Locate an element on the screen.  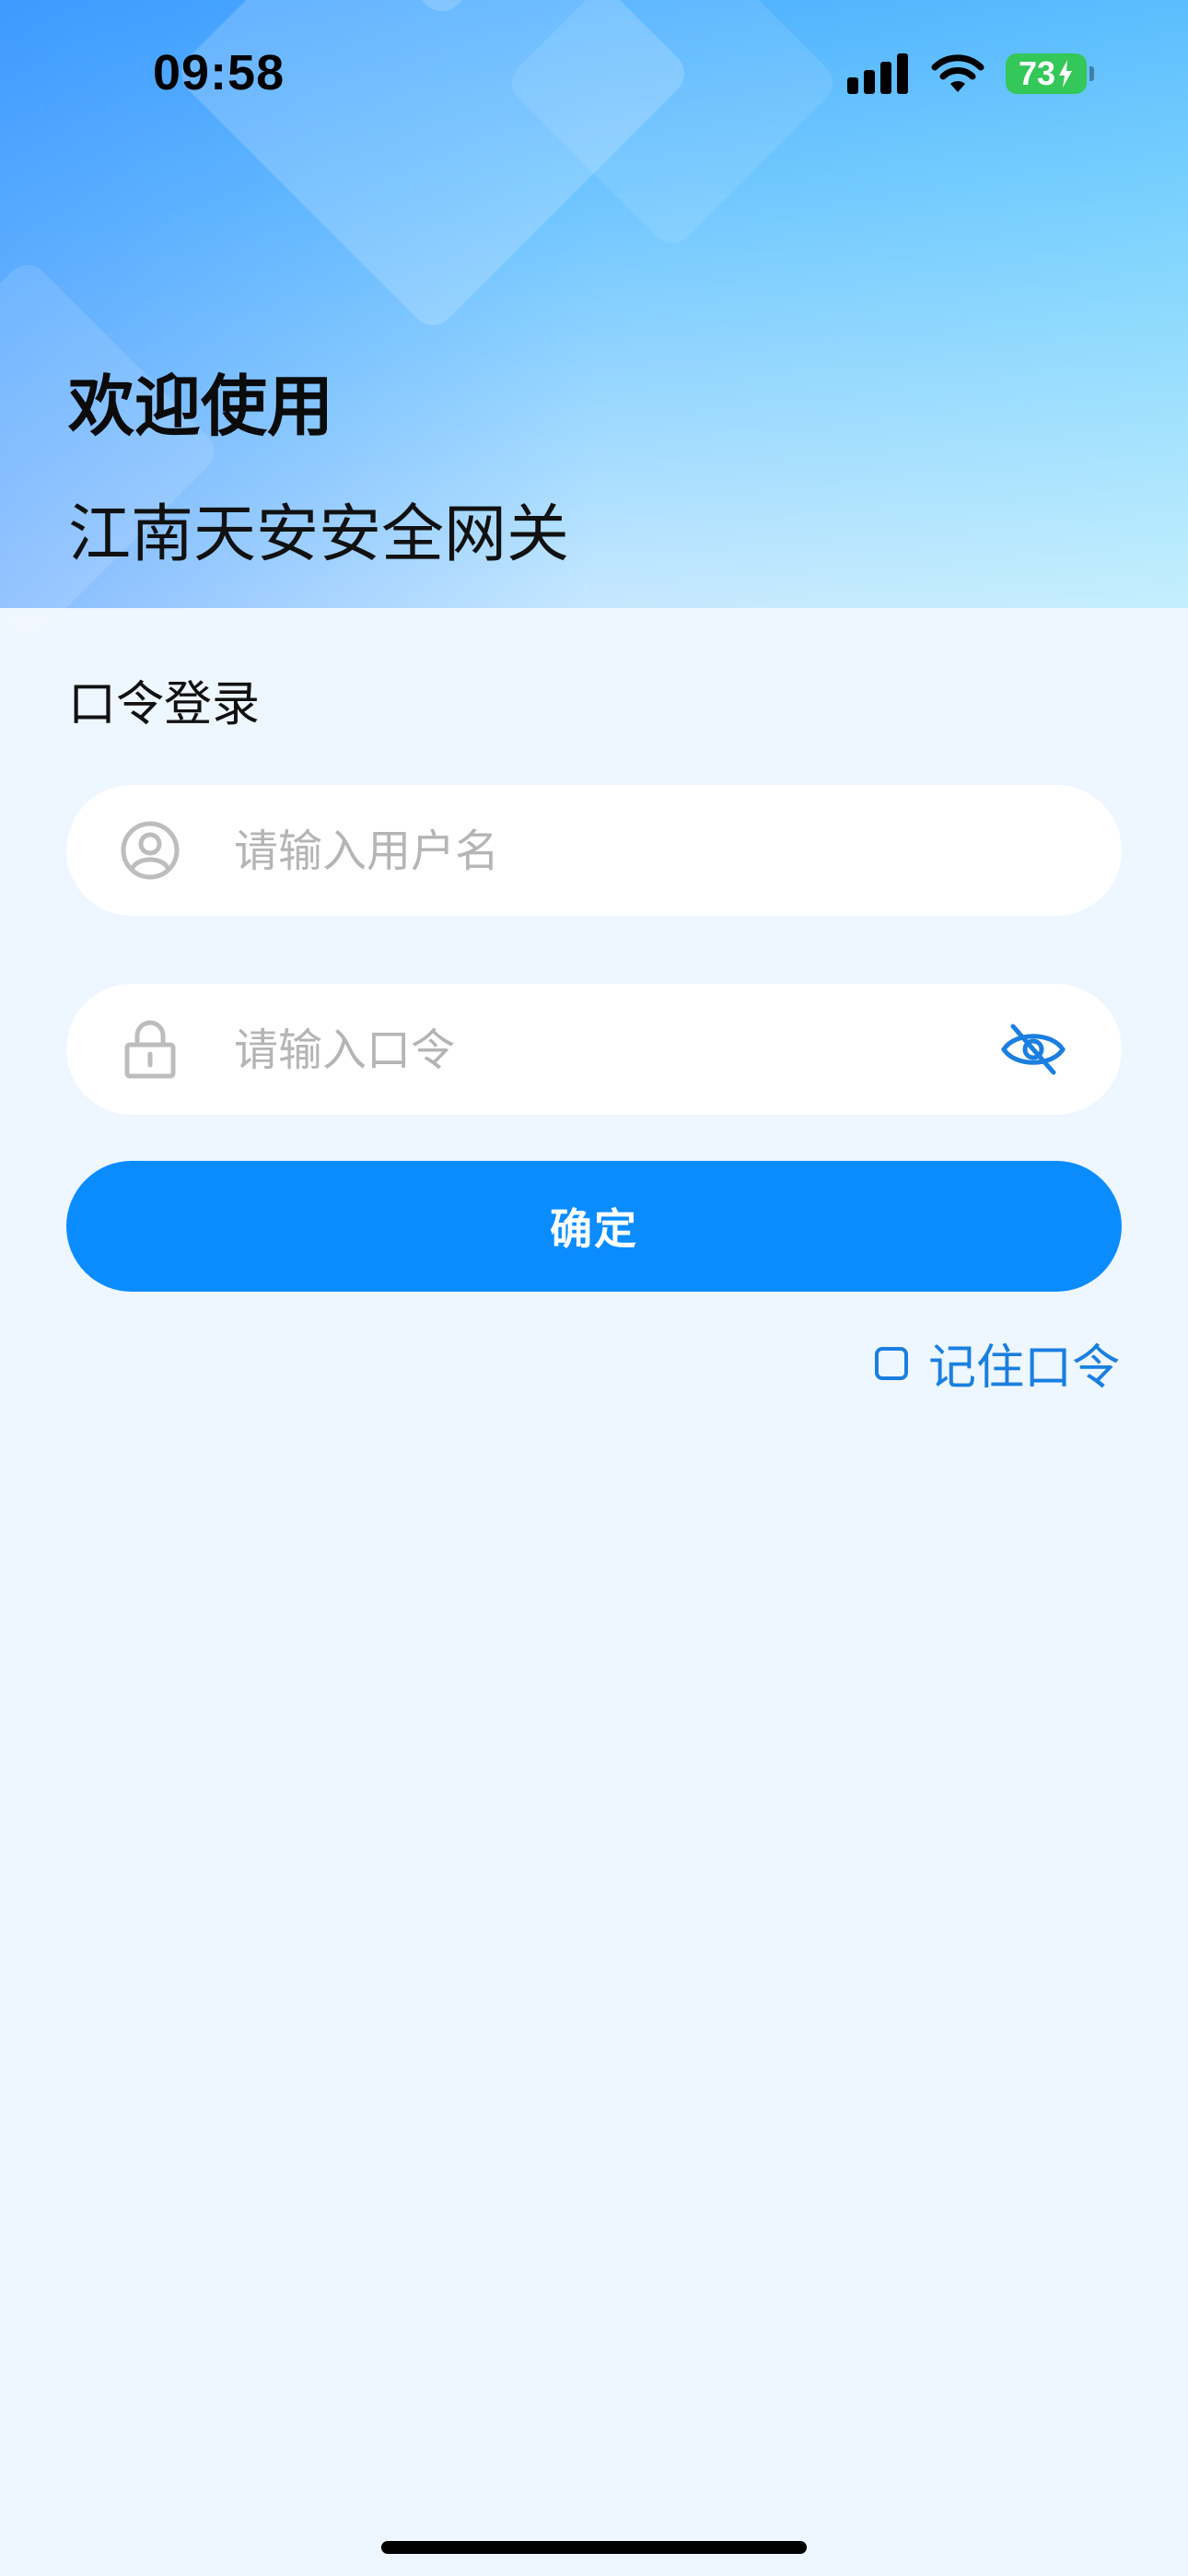
home-indicator is located at coordinates (594, 2547).